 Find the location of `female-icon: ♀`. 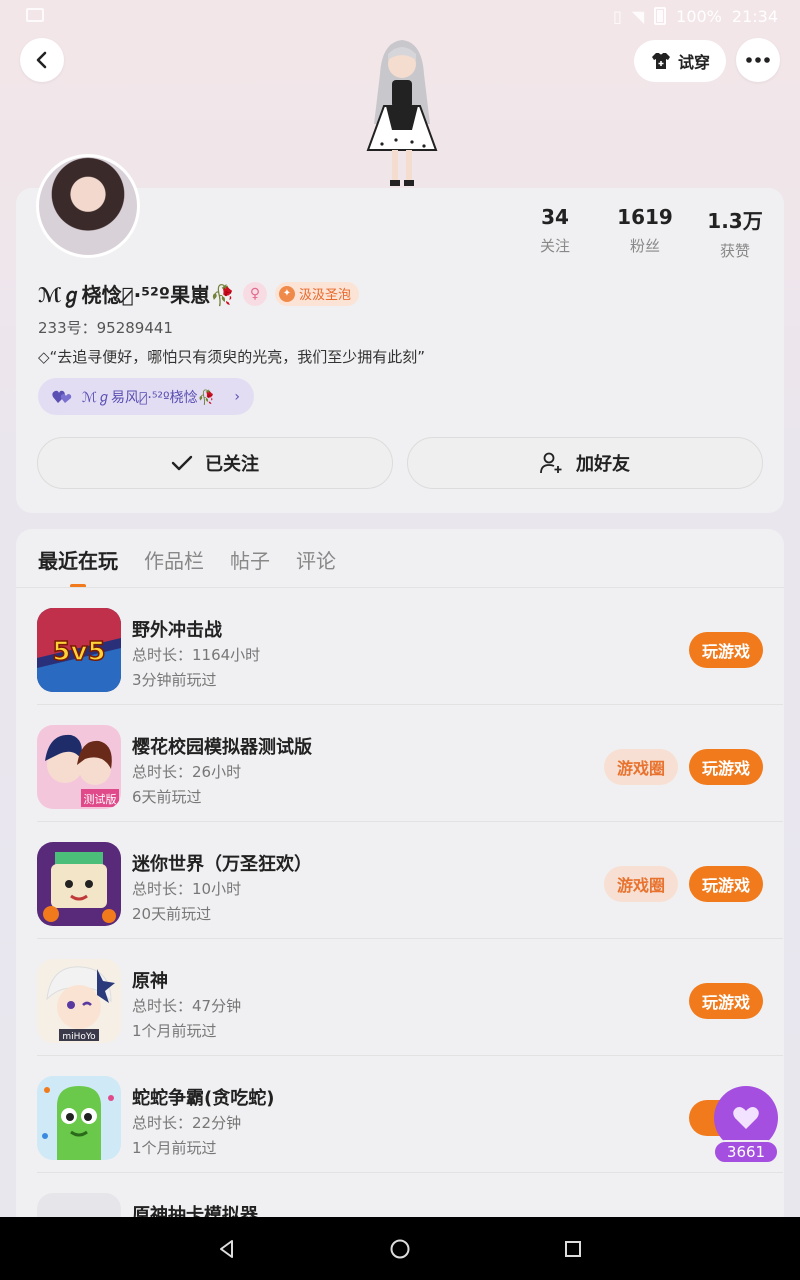

female-icon: ♀ is located at coordinates (254, 293).